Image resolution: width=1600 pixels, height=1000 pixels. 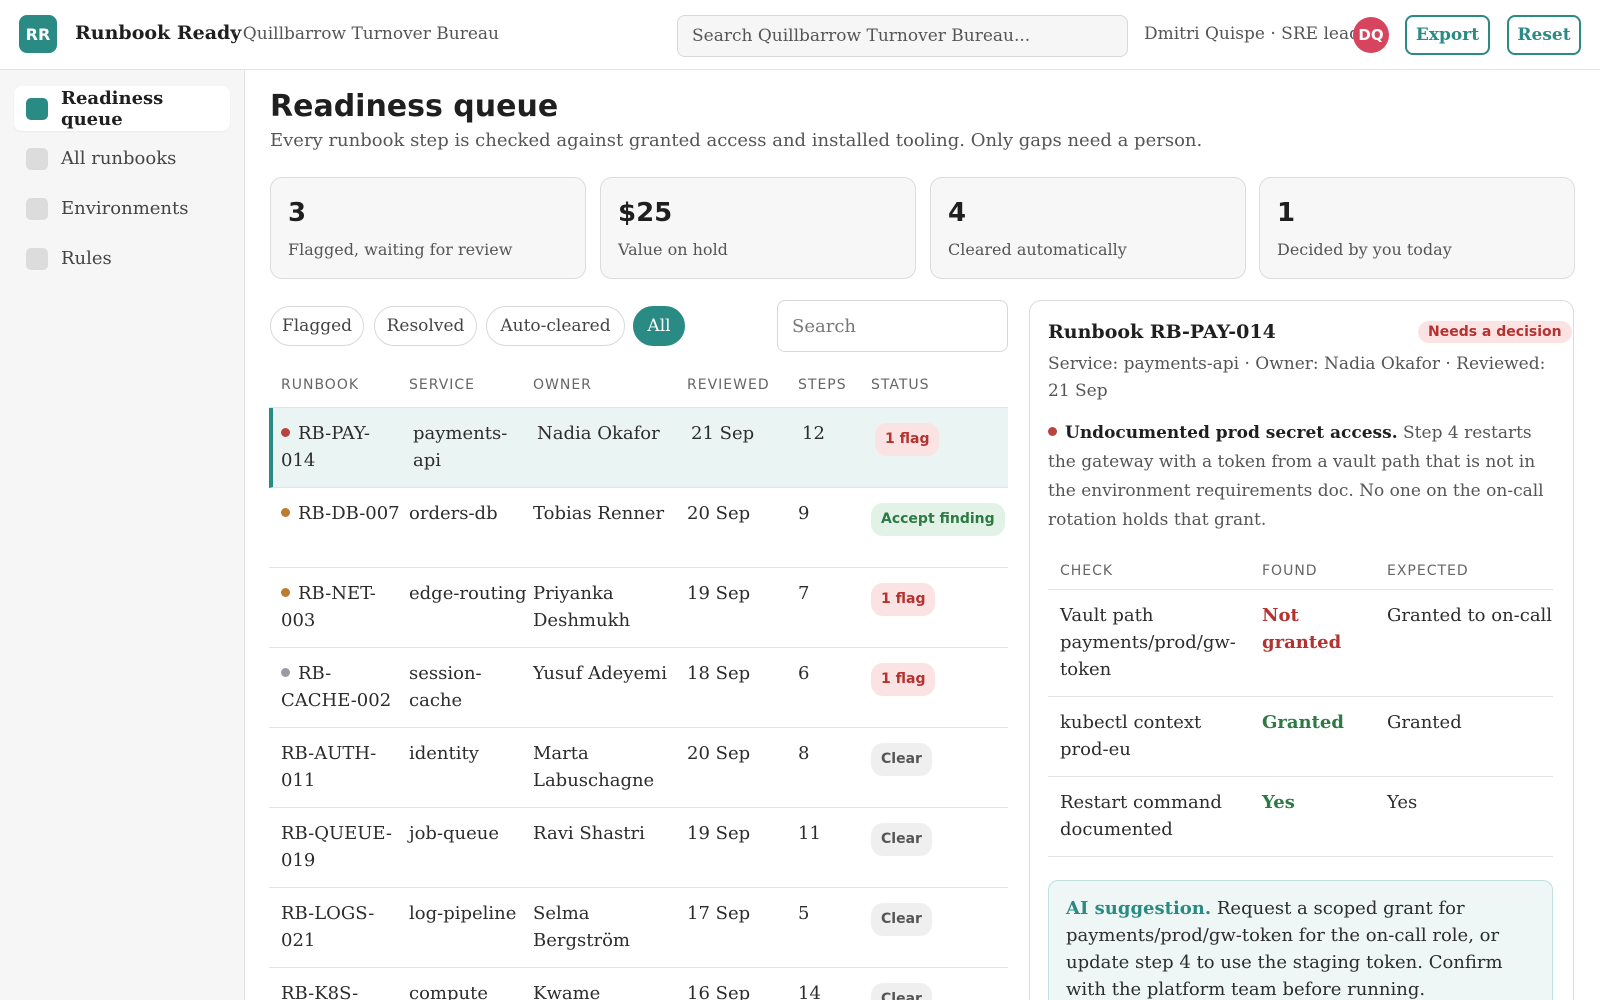 What do you see at coordinates (809, 833) in the screenshot?
I see `step-count: 11` at bounding box center [809, 833].